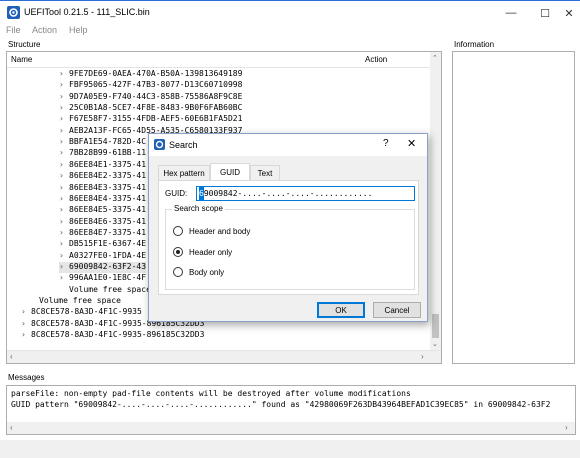 This screenshot has height=458, width=580. I want to click on tree-item-label: F67E58F7-3155-4FDB-AEF5-60E6B1FA5D21, so click(156, 119).